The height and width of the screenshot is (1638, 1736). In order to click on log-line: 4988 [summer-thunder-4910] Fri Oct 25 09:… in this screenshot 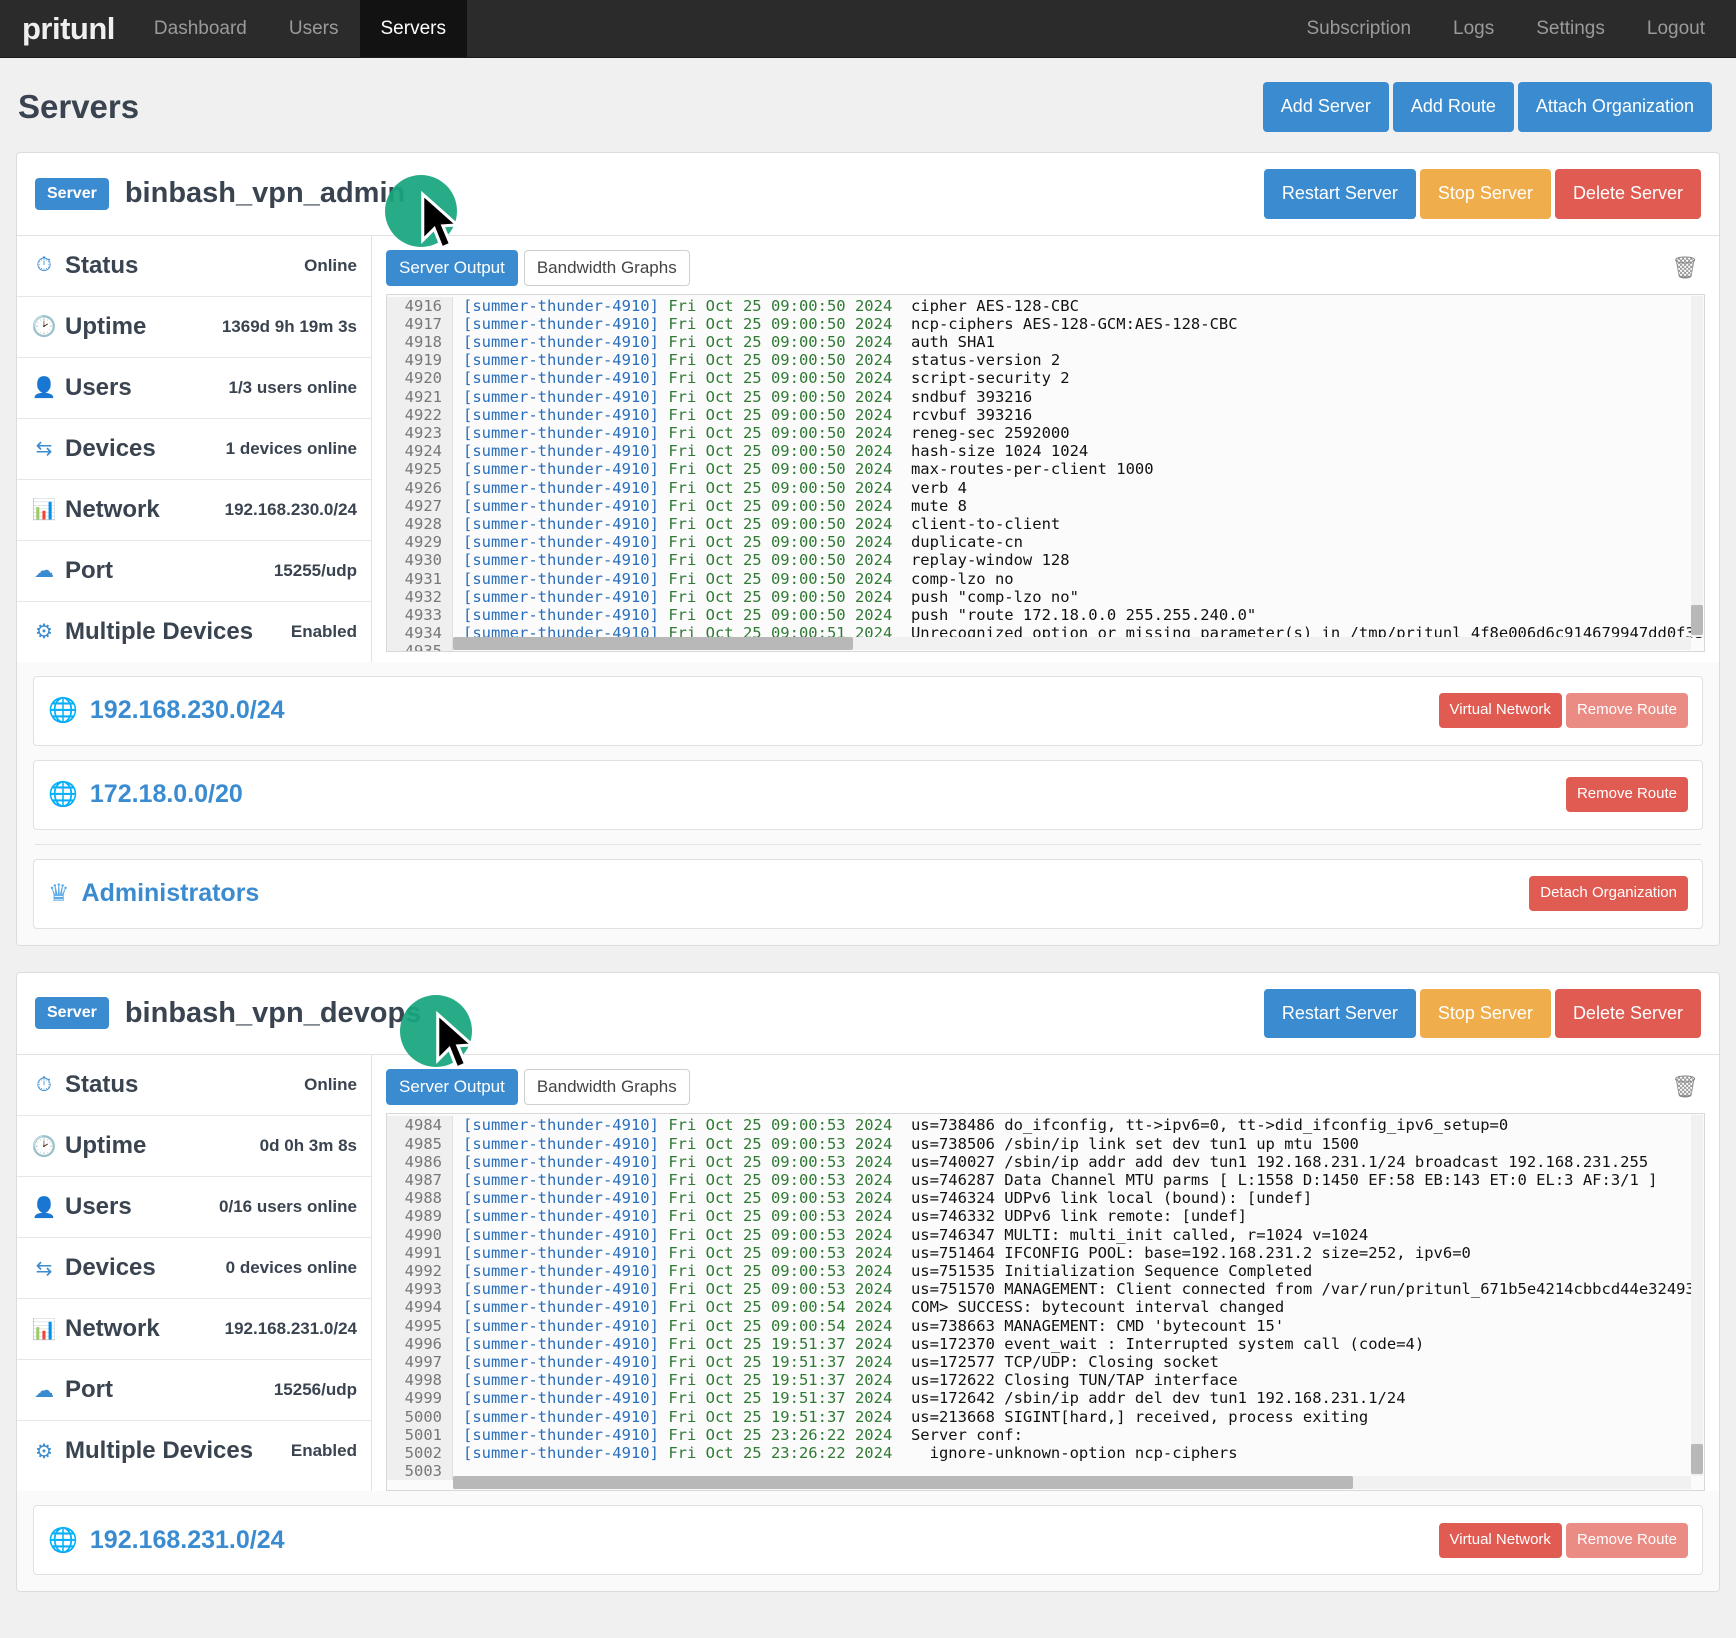, I will do `click(1045, 1198)`.